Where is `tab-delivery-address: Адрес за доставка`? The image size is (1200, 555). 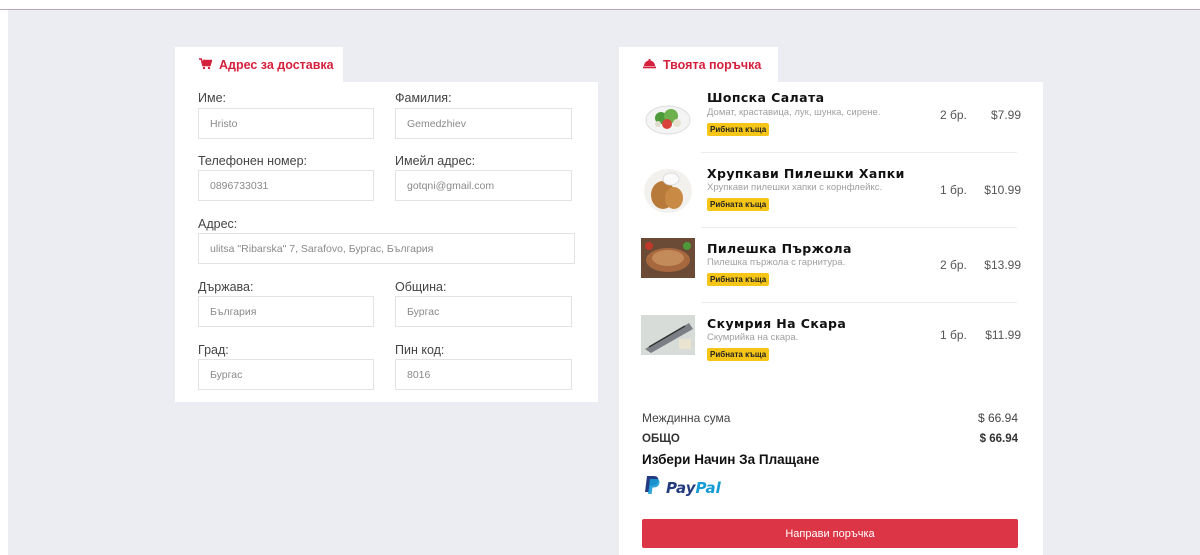
tab-delivery-address: Адрес за доставка is located at coordinates (259, 65).